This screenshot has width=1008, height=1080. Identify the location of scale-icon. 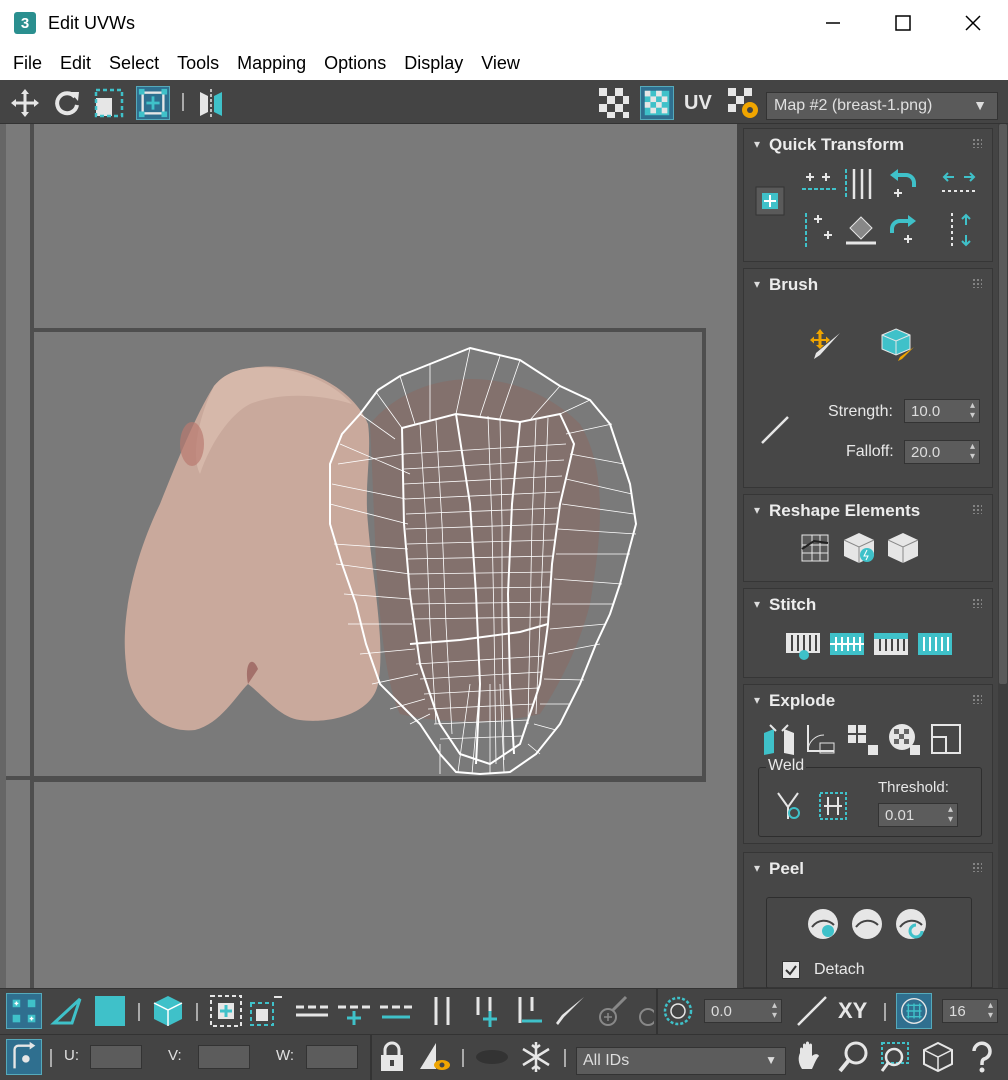
(109, 103).